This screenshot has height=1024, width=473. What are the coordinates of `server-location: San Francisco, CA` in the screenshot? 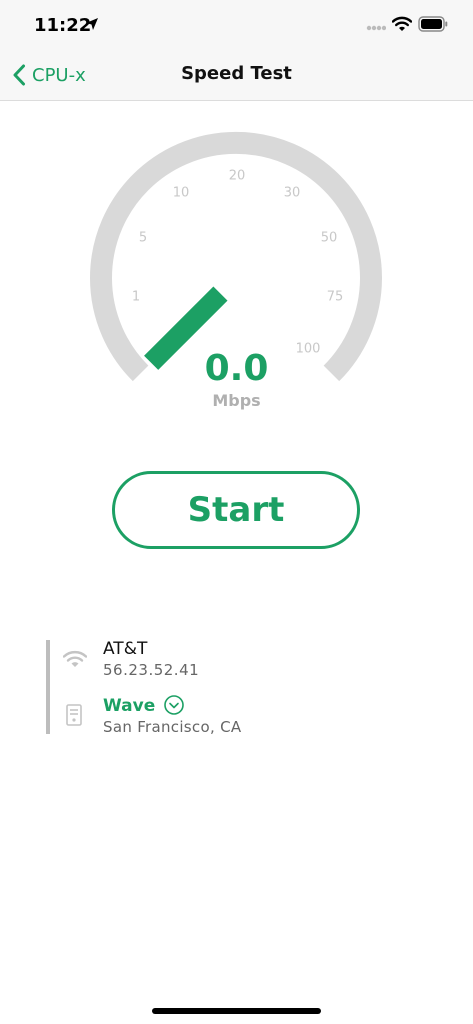 It's located at (172, 727).